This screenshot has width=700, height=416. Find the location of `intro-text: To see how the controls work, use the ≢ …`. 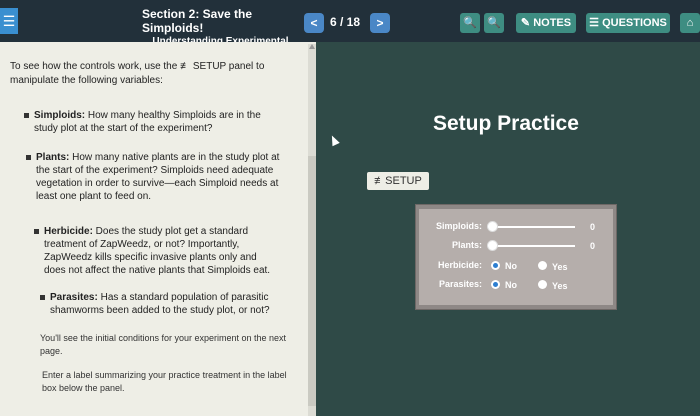

intro-text: To see how the controls work, use the ≢ … is located at coordinates (137, 73).